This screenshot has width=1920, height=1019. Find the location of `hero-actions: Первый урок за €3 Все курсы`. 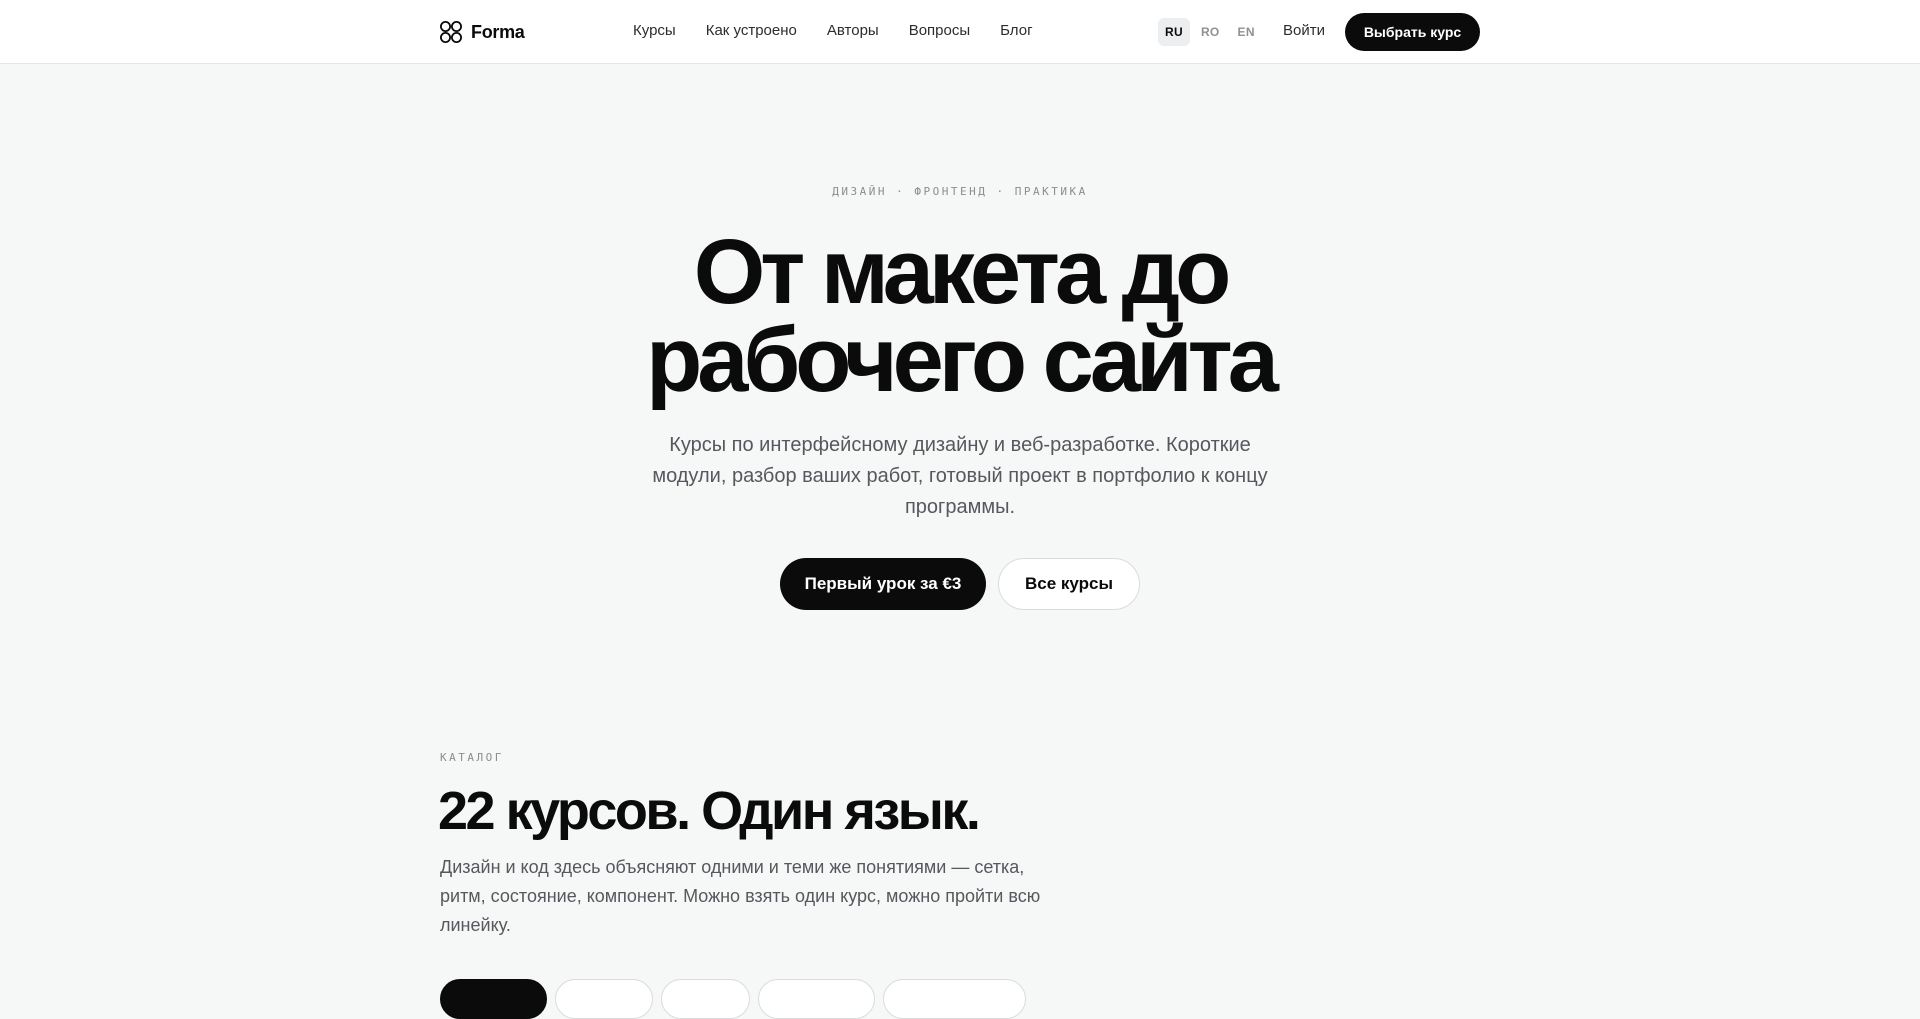

hero-actions: Первый урок за €3 Все курсы is located at coordinates (960, 584).